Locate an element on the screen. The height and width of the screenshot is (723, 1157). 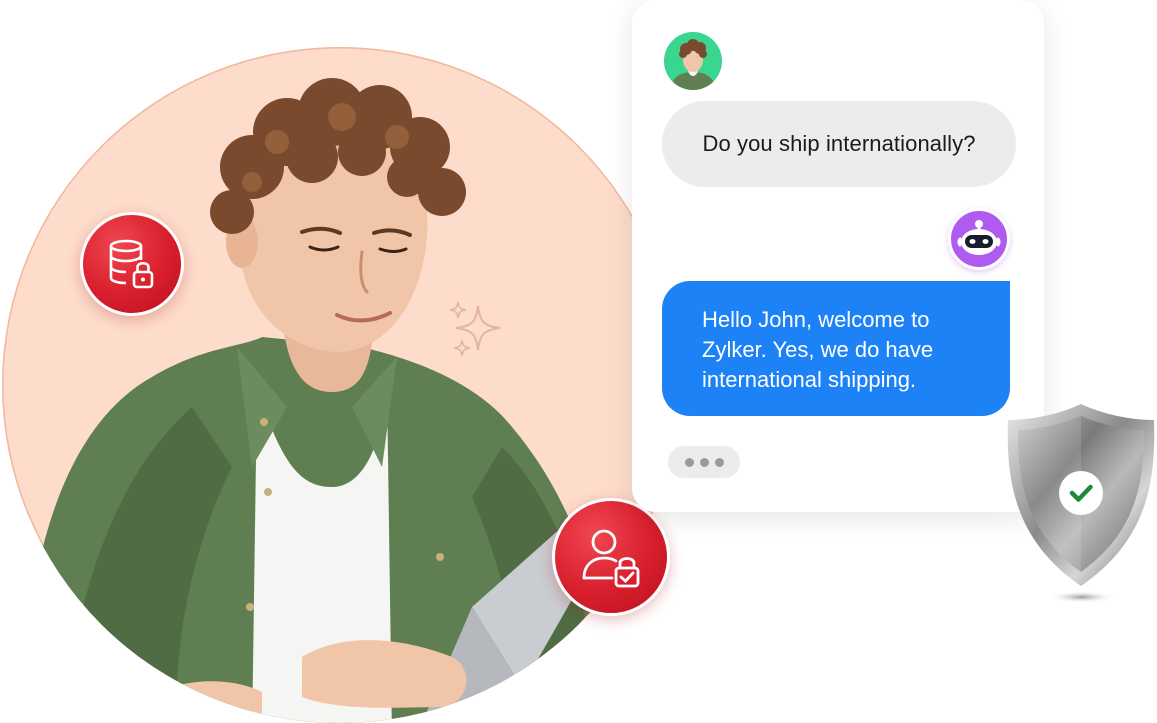
shield-check-icon is located at coordinates (1081, 503).